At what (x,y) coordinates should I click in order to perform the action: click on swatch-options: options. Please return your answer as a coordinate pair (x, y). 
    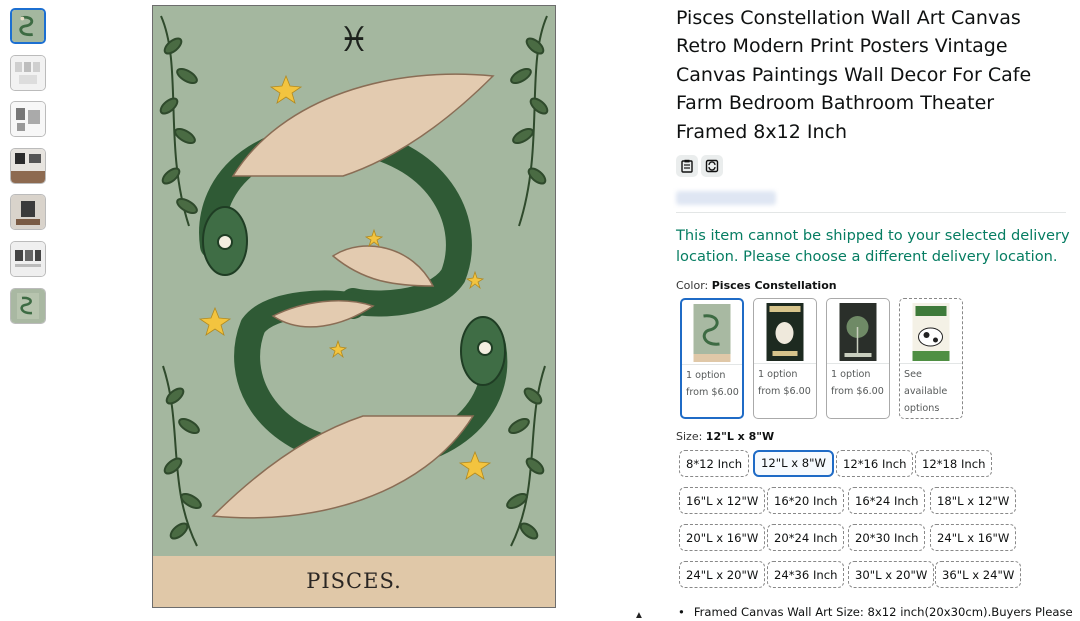
    Looking at the image, I should click on (922, 408).